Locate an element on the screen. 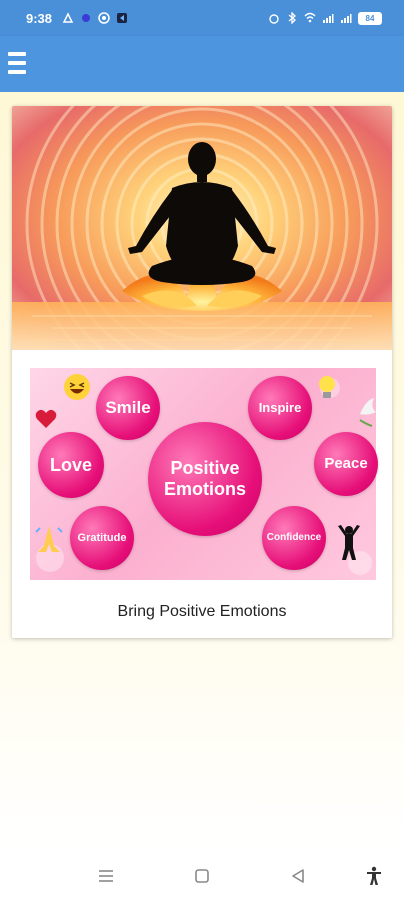 This screenshot has width=404, height=900. accessibility-person-icon is located at coordinates (374, 876).